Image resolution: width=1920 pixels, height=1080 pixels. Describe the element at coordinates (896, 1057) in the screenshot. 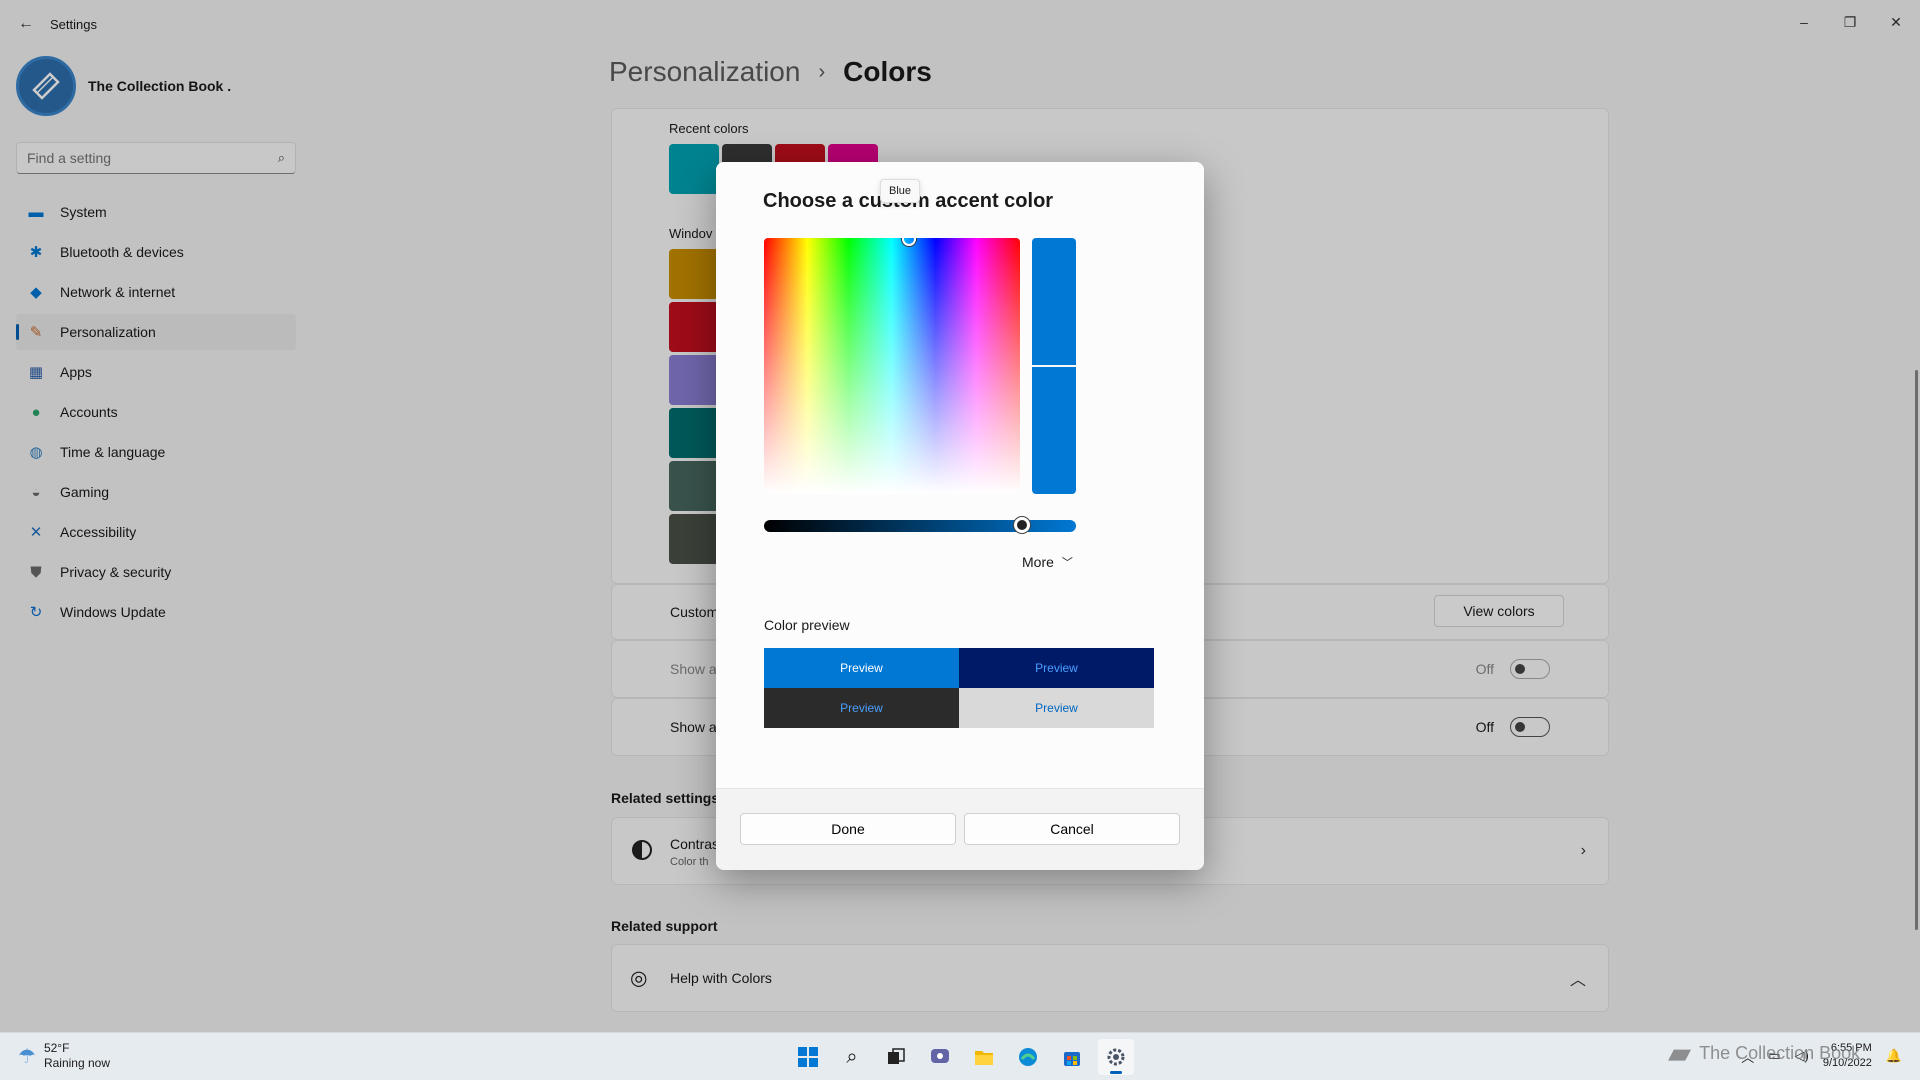

I see `task-view-icon` at that location.